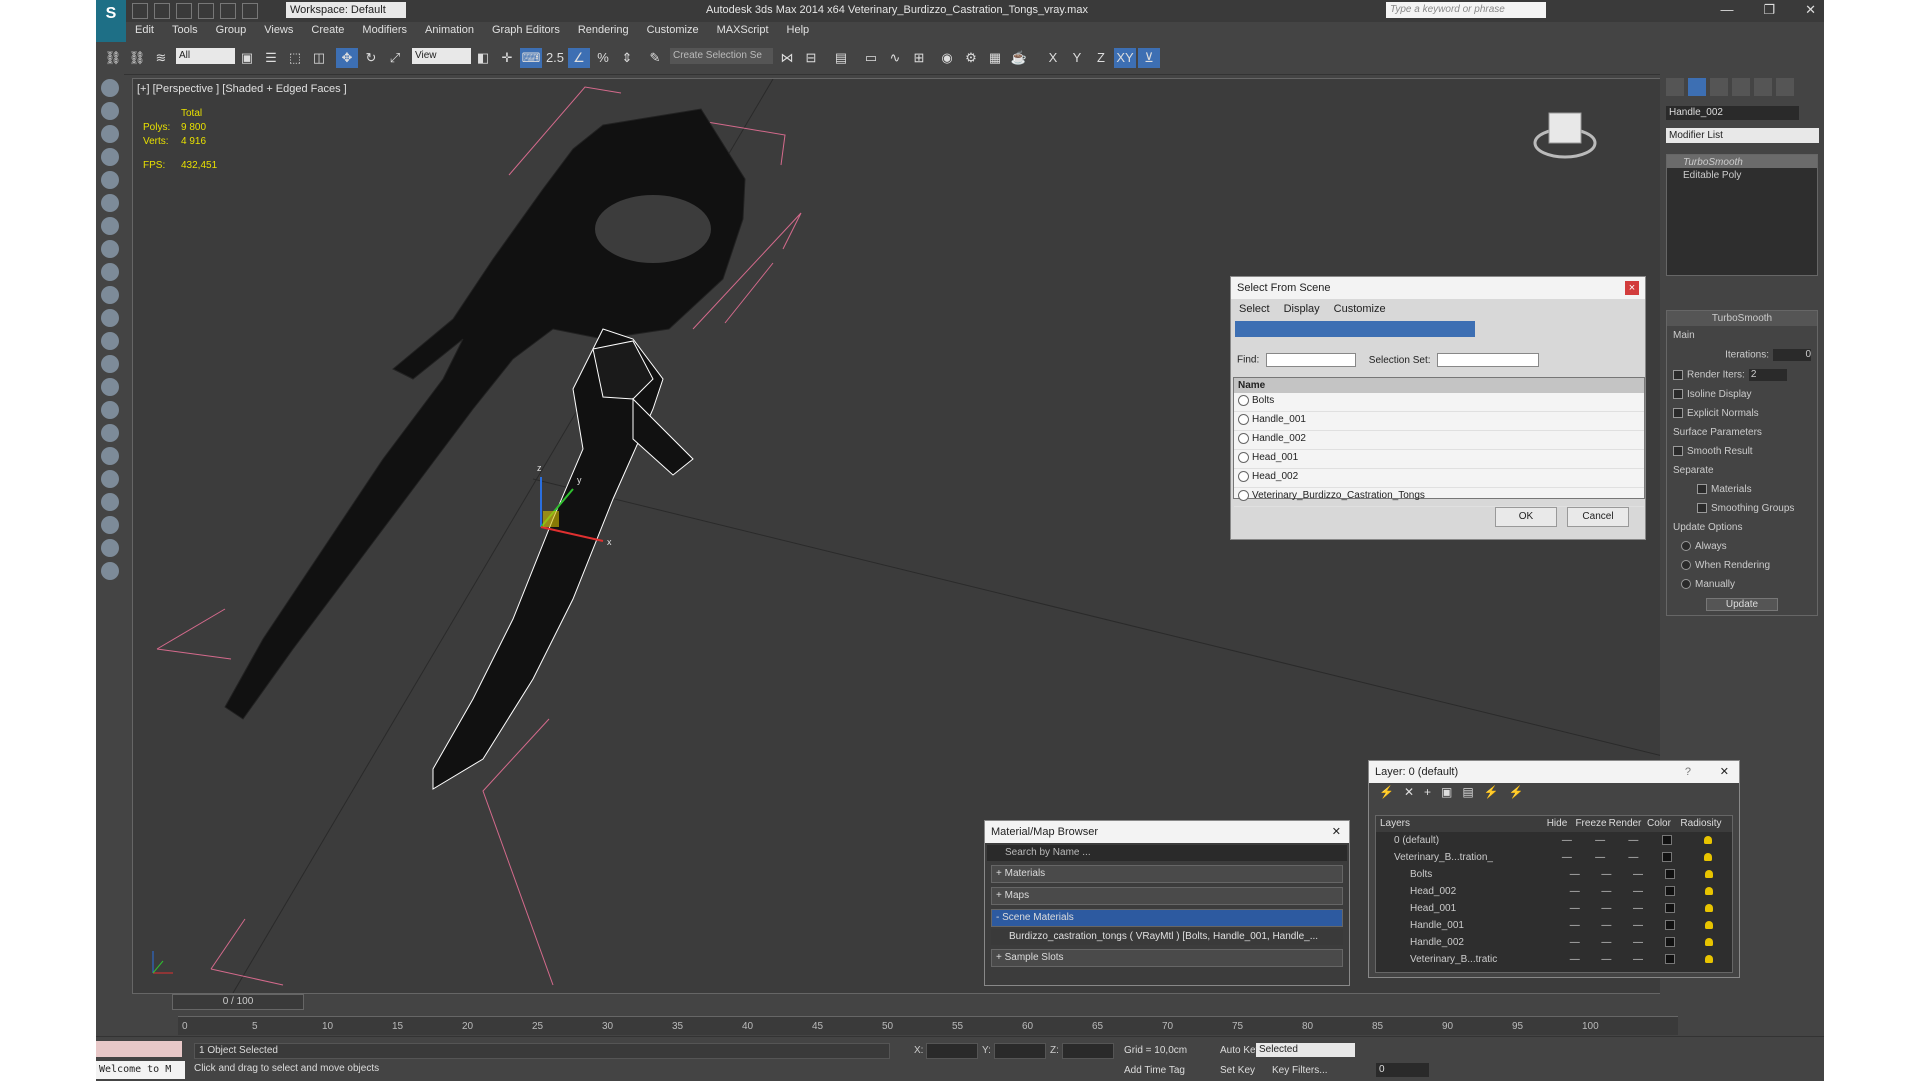 The width and height of the screenshot is (1920, 1081). I want to click on menu-edit: Edit, so click(144, 32).